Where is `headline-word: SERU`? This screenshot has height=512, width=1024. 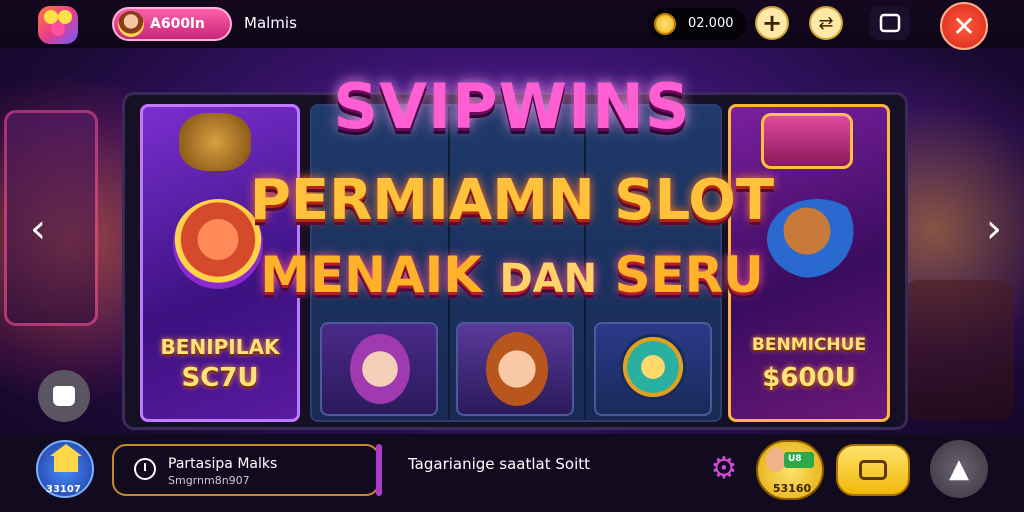 headline-word: SERU is located at coordinates (689, 275).